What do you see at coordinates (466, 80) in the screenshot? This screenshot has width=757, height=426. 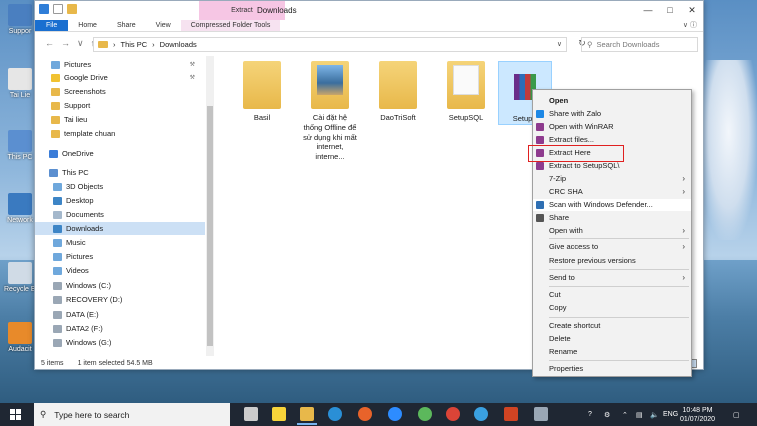 I see `folder-preview-document` at bounding box center [466, 80].